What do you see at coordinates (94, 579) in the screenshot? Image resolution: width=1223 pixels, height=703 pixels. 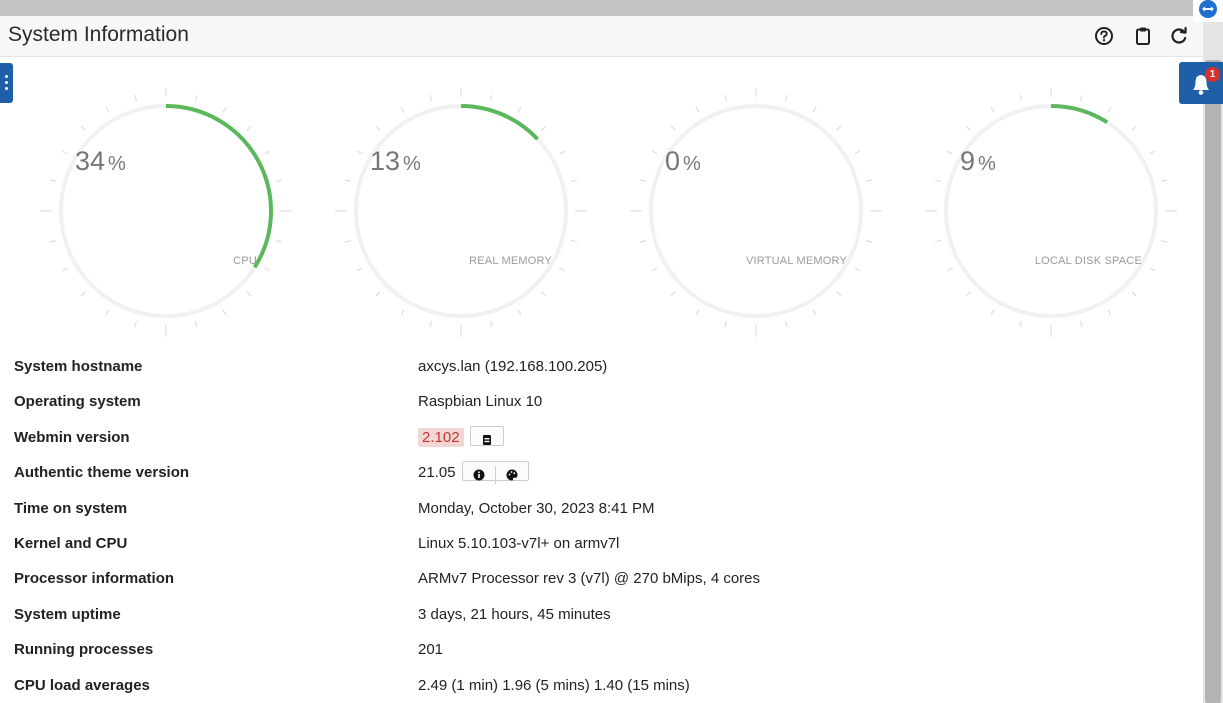 I see `info-key: Processor information` at bounding box center [94, 579].